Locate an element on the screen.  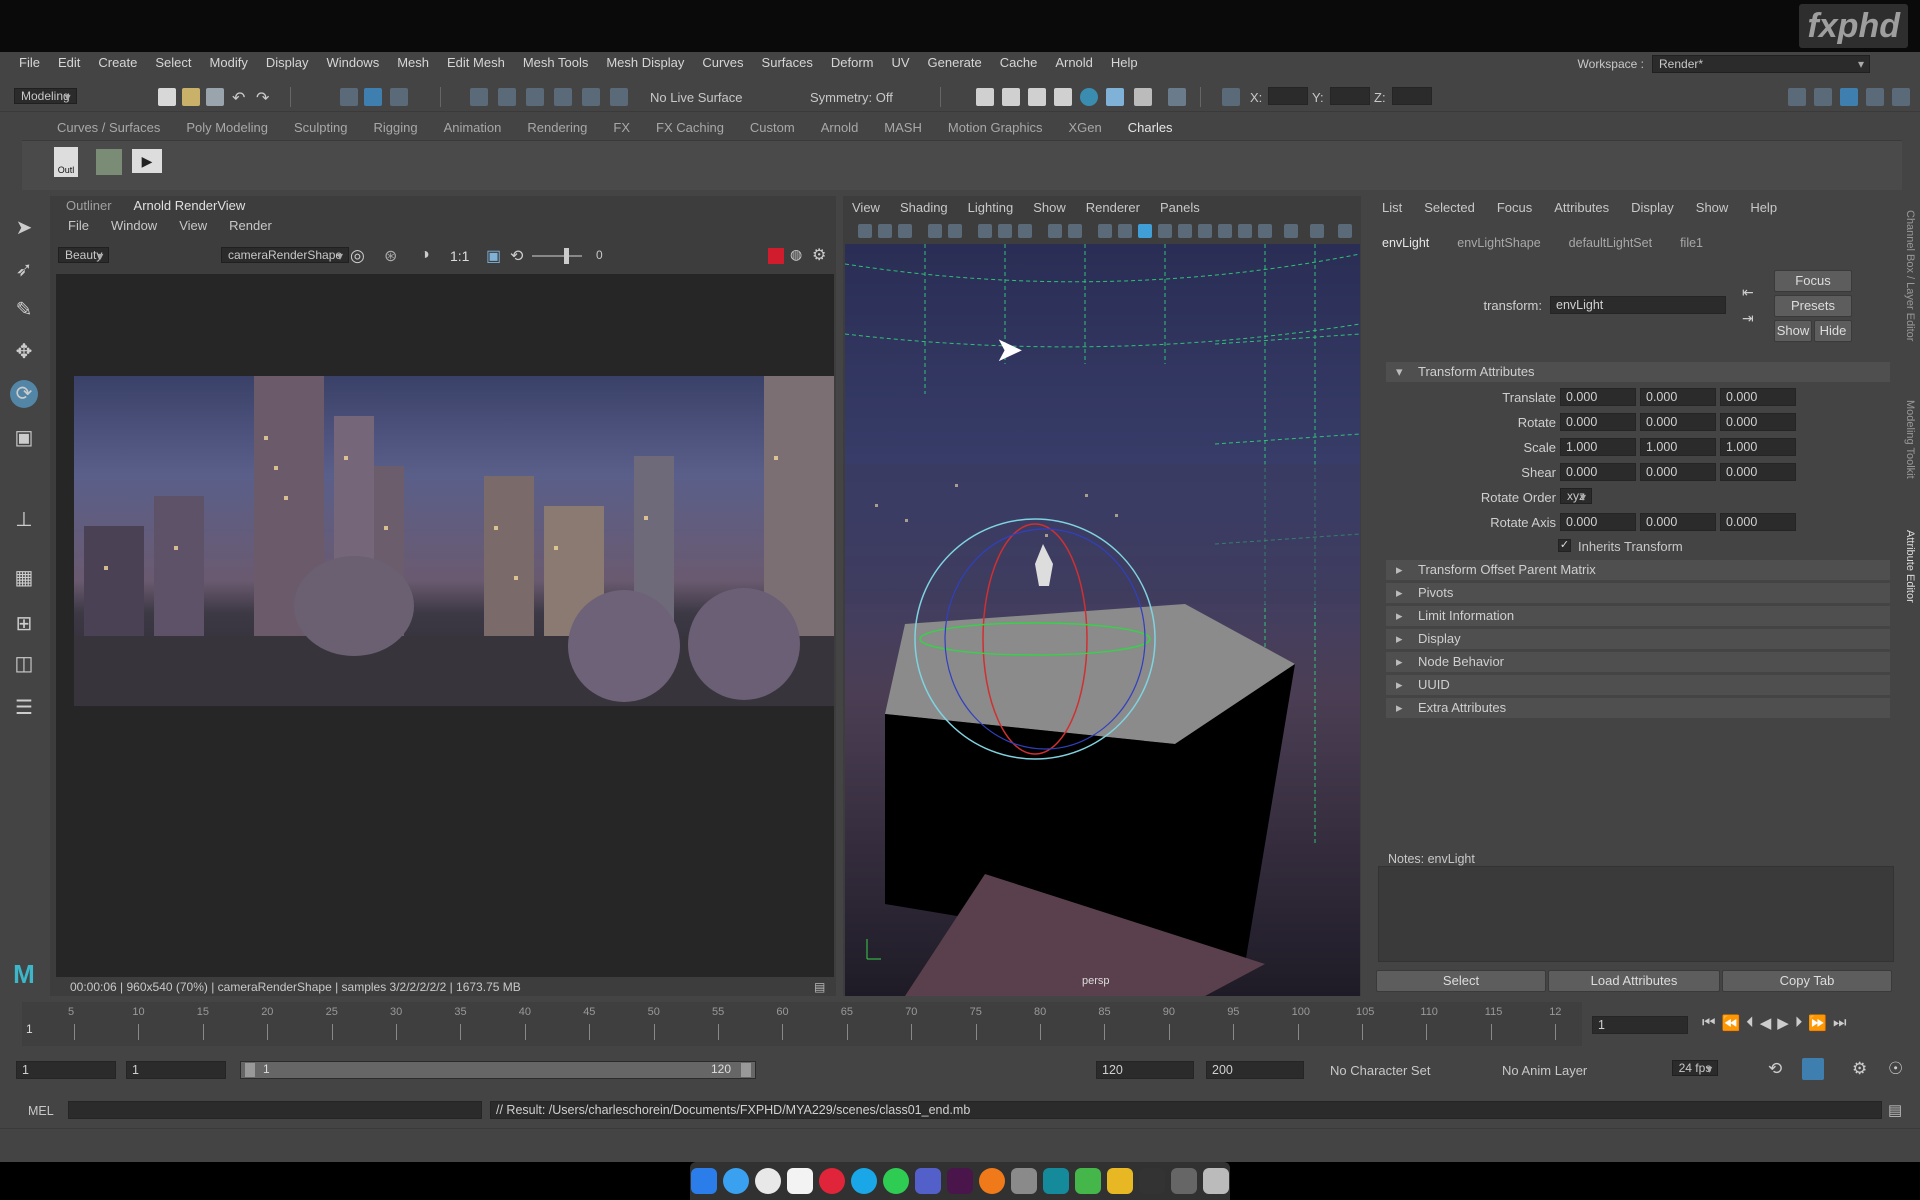
auto-key-icon is located at coordinates (1813, 1069).